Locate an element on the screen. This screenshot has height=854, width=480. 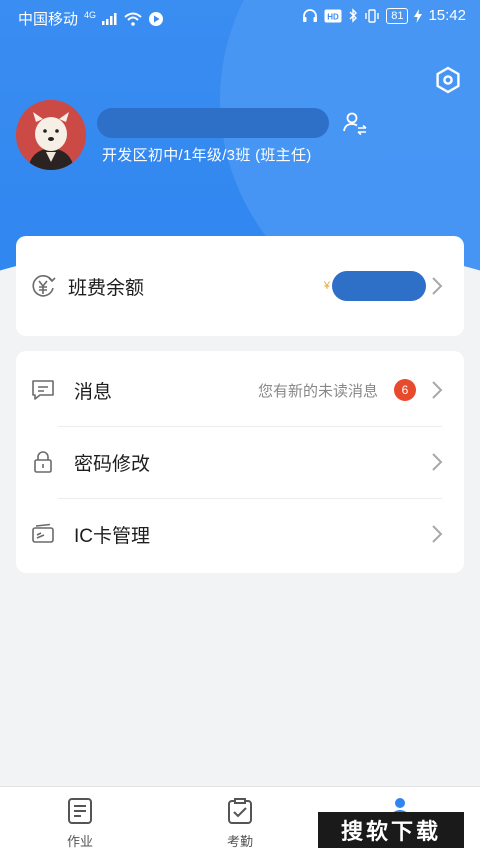
balance-currency: ¥ is located at coordinates (326, 286).